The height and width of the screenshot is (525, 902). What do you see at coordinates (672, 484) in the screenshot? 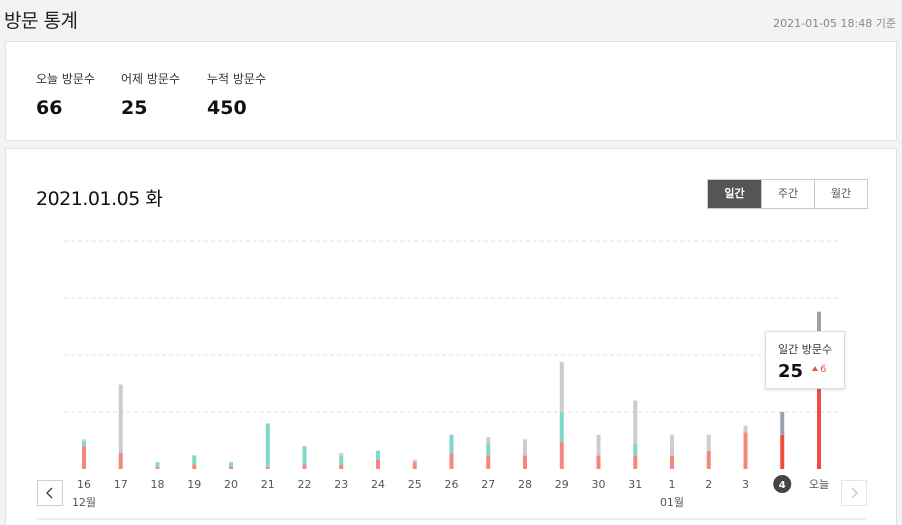
I see `x-tick-label: 1` at bounding box center [672, 484].